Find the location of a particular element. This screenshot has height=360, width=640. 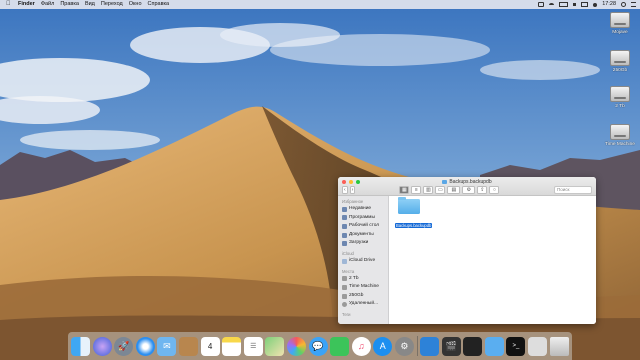

appstore-icon: A is located at coordinates (383, 346).